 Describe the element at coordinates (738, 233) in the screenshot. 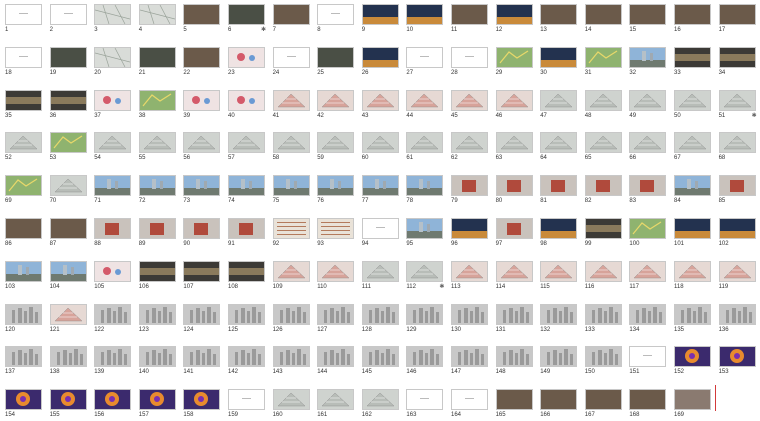

I see `slide-thumbnail: 102` at that location.